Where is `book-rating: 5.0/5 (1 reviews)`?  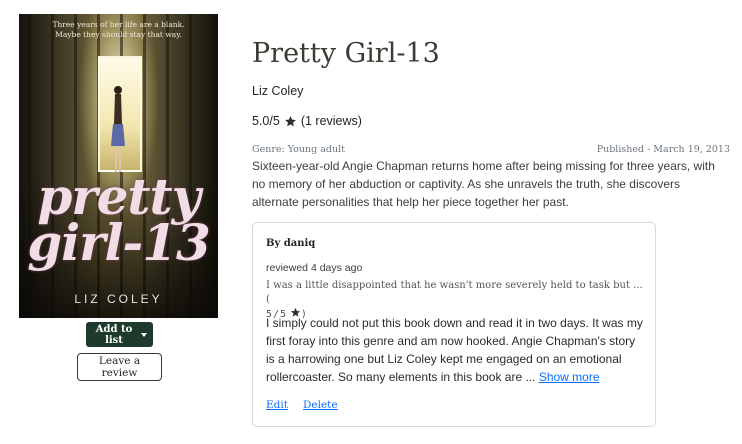
book-rating: 5.0/5 (1 reviews) is located at coordinates (307, 121).